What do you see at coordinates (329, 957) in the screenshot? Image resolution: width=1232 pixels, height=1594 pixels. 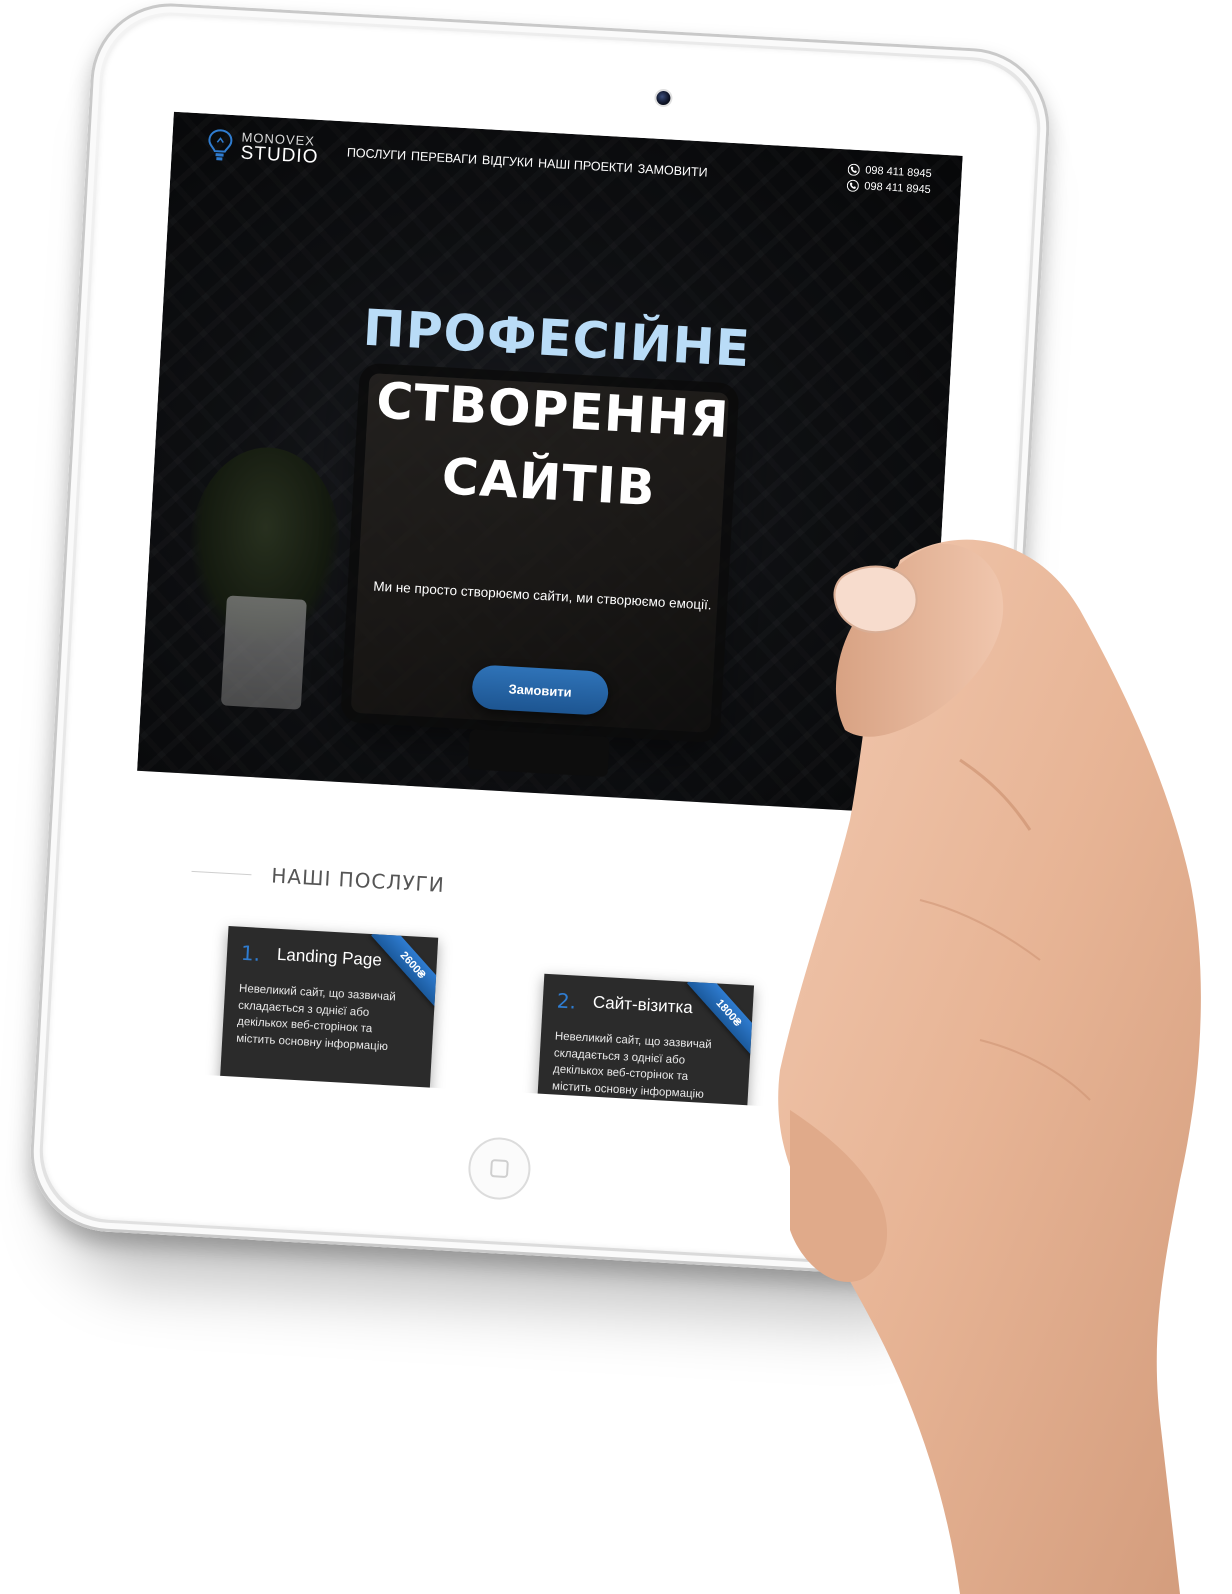 I see `service-card-title: Landing Page` at bounding box center [329, 957].